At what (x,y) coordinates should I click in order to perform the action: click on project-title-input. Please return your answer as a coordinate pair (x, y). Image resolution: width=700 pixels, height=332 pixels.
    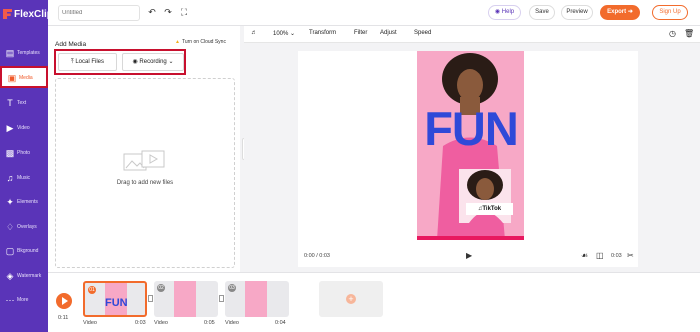
    Looking at the image, I should click on (99, 13).